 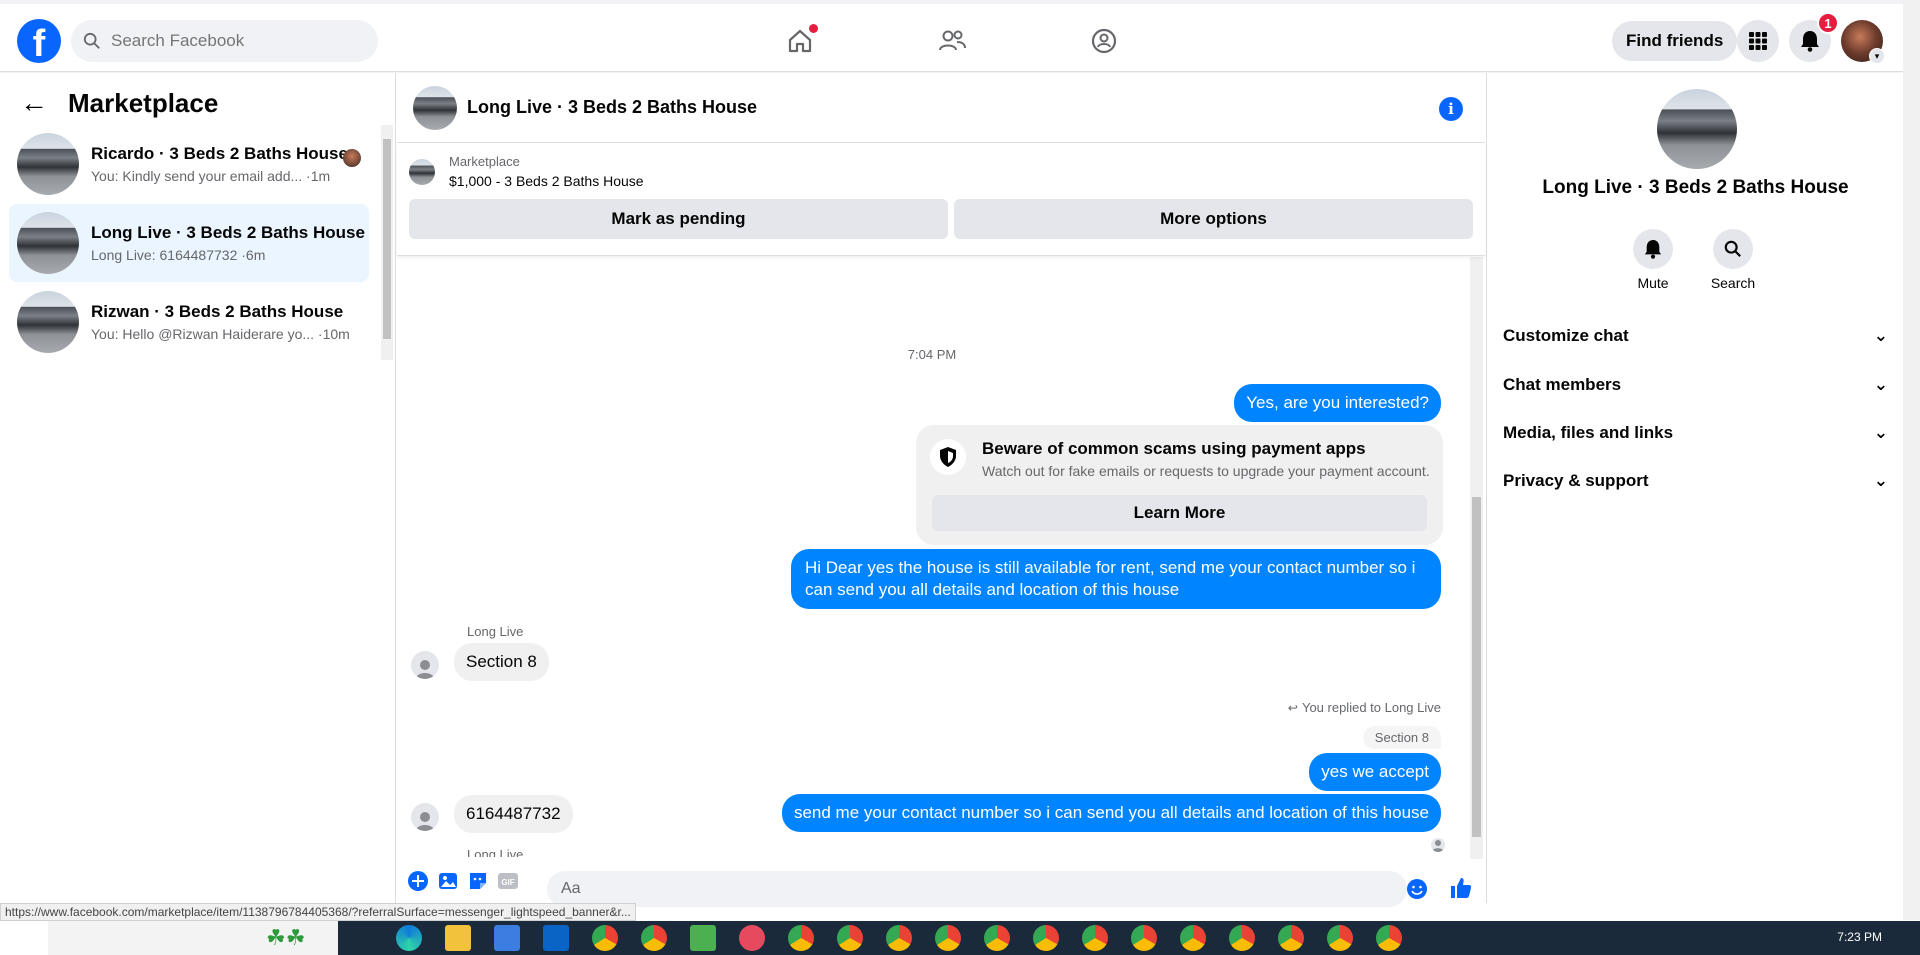 What do you see at coordinates (948, 457) in the screenshot?
I see `shield-icon` at bounding box center [948, 457].